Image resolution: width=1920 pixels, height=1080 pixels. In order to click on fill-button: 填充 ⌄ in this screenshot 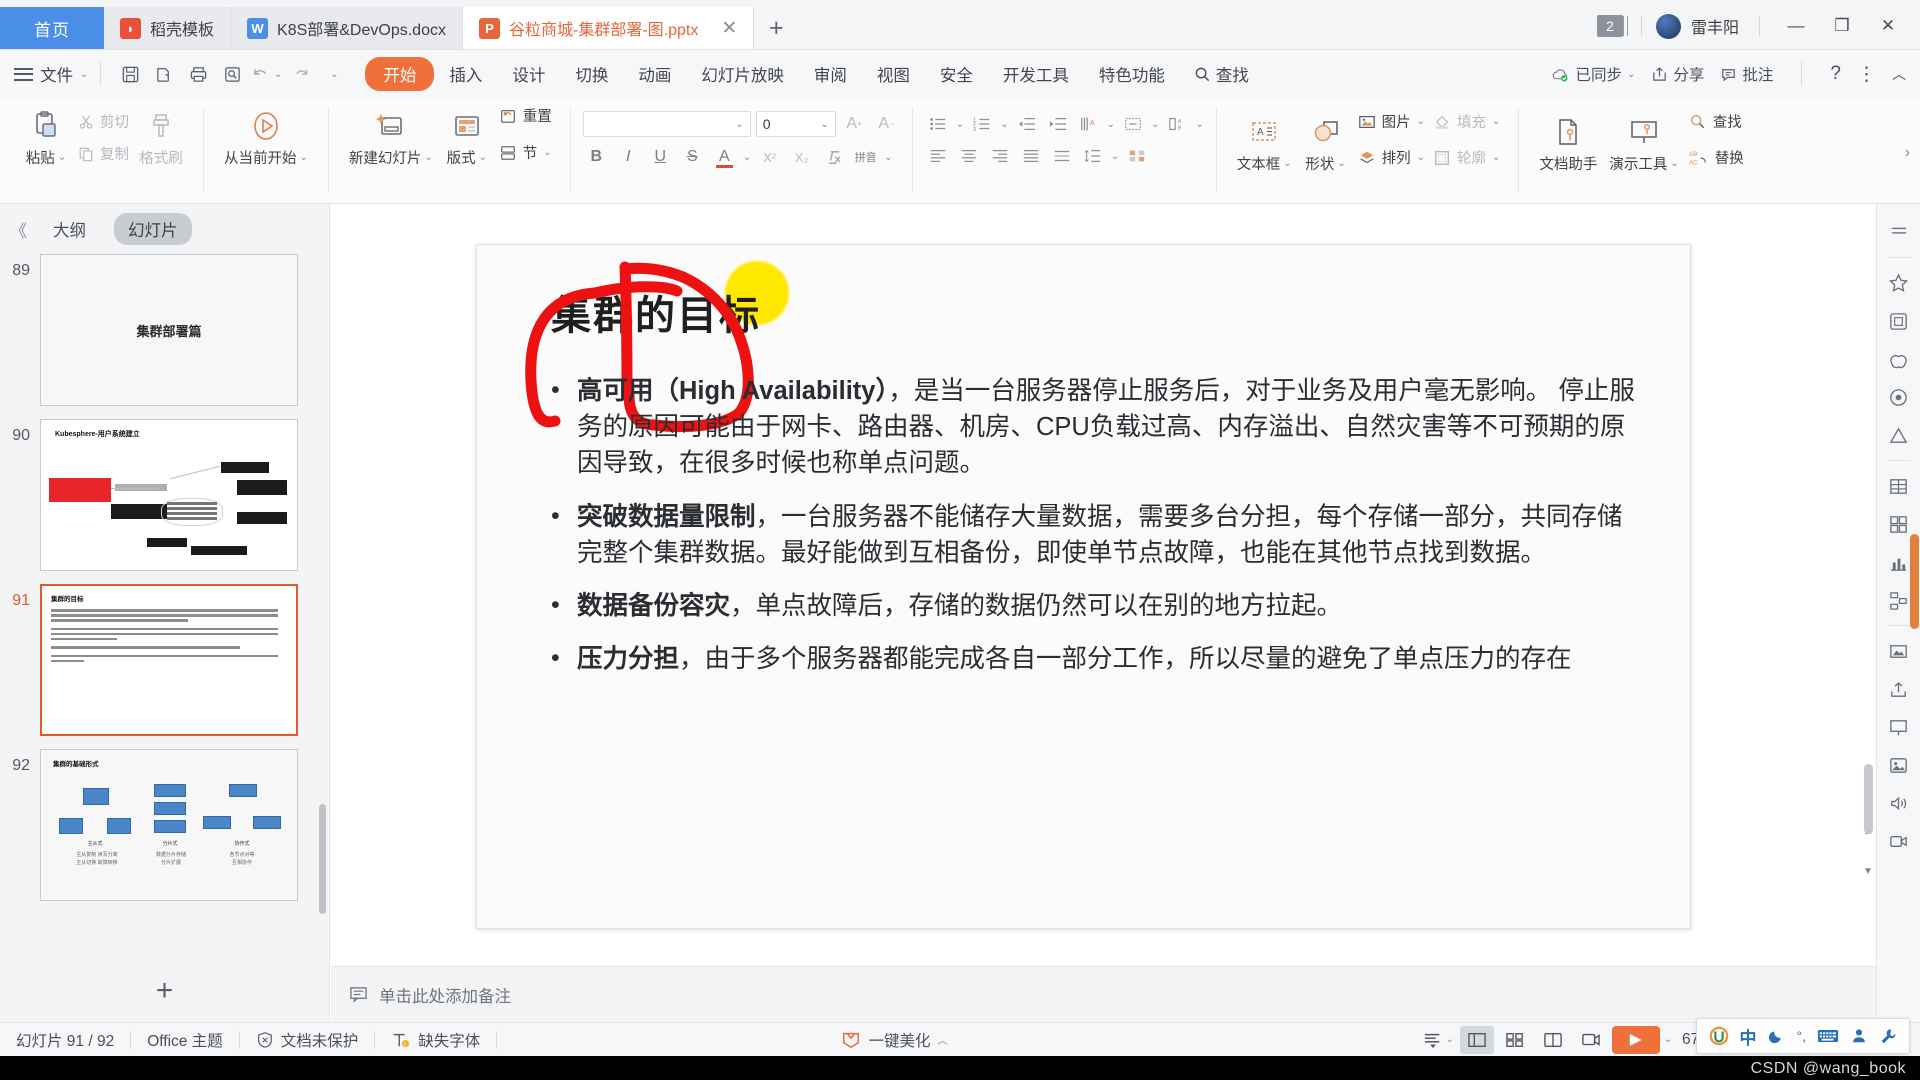, I will do `click(1466, 121)`.